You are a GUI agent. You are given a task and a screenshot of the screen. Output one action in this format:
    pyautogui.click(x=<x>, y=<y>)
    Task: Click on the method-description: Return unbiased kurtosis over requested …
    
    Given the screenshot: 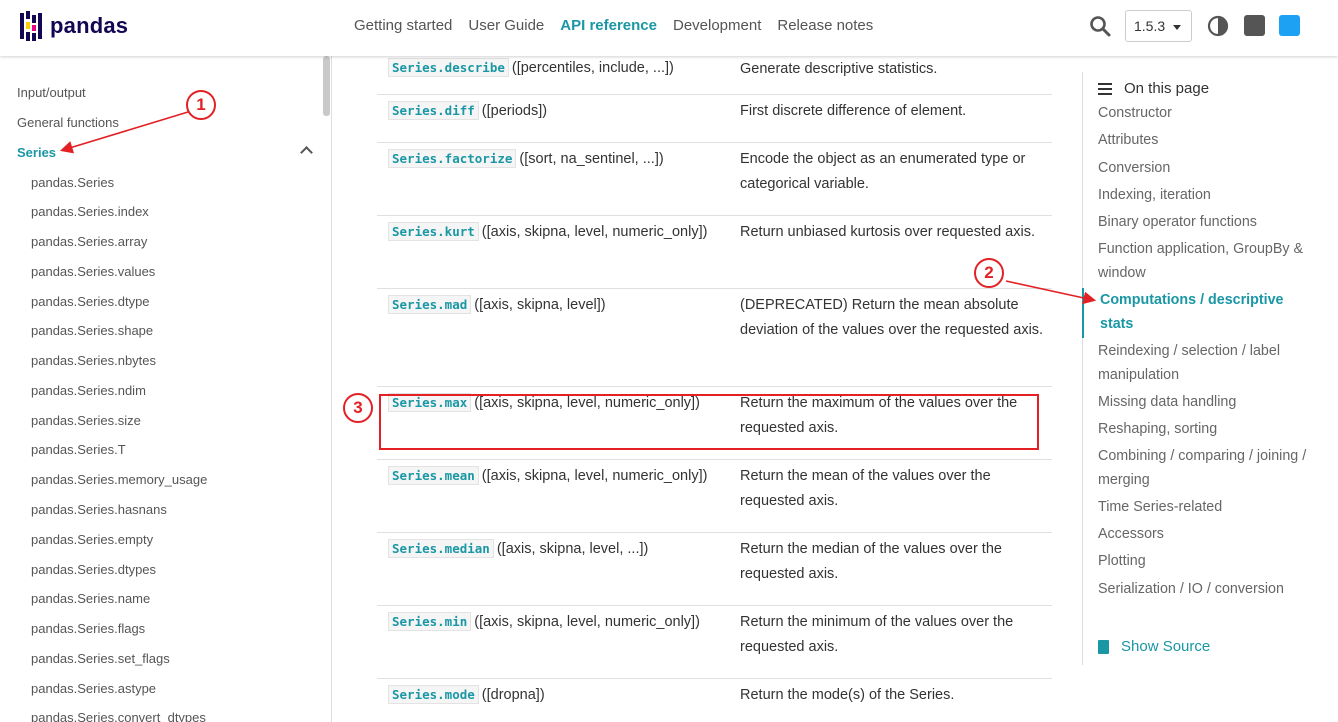 What is the action you would take?
    pyautogui.click(x=887, y=232)
    